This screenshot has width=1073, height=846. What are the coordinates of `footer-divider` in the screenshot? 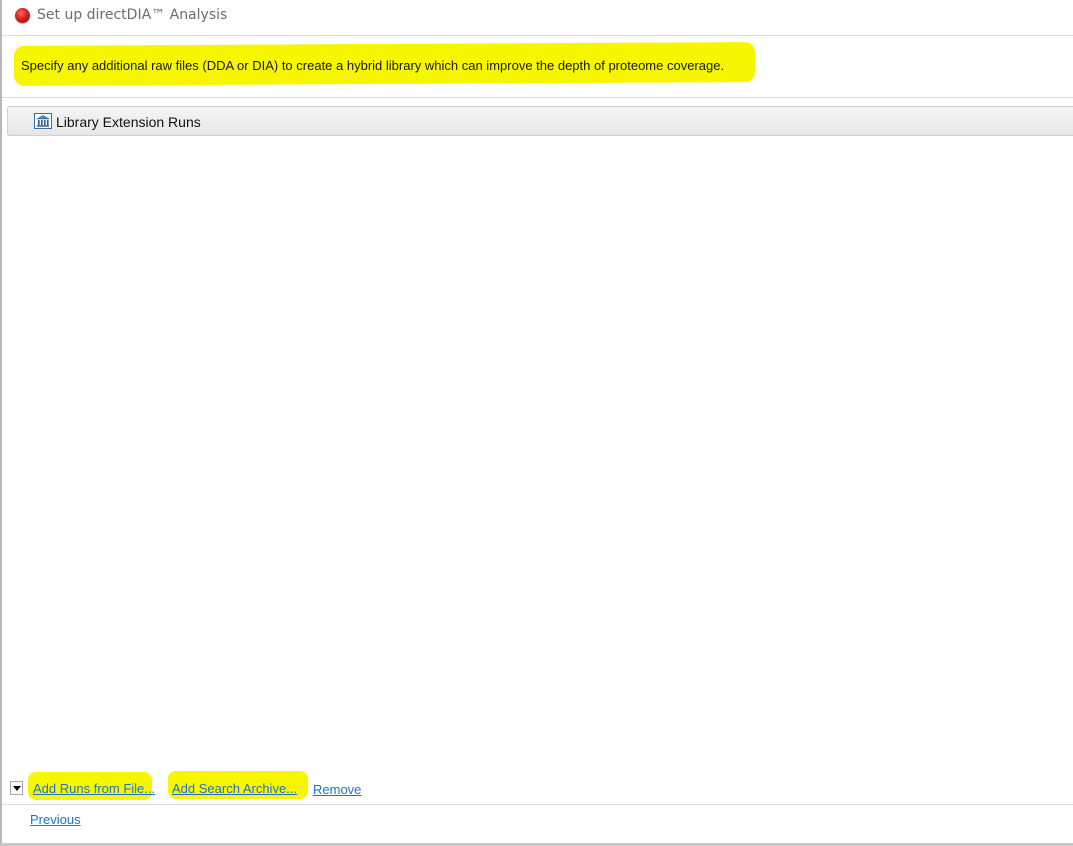 It's located at (537, 804).